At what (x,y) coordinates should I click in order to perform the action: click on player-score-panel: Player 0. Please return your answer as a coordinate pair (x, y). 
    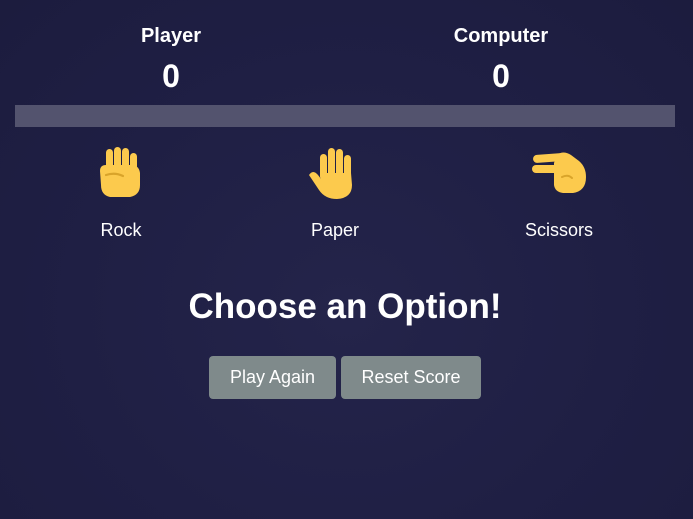
    Looking at the image, I should click on (171, 59).